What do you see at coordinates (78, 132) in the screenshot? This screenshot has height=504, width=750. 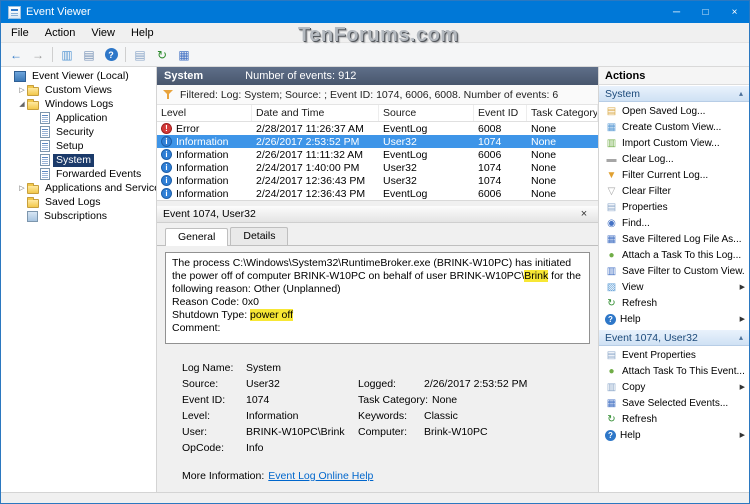 I see `tree-item-security: Security` at bounding box center [78, 132].